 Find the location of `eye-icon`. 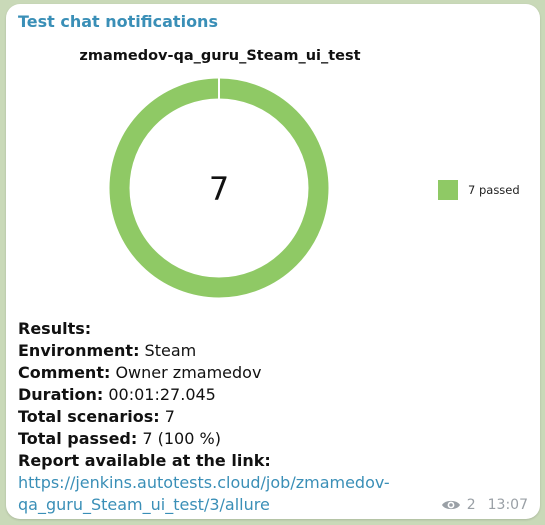

eye-icon is located at coordinates (450, 505).